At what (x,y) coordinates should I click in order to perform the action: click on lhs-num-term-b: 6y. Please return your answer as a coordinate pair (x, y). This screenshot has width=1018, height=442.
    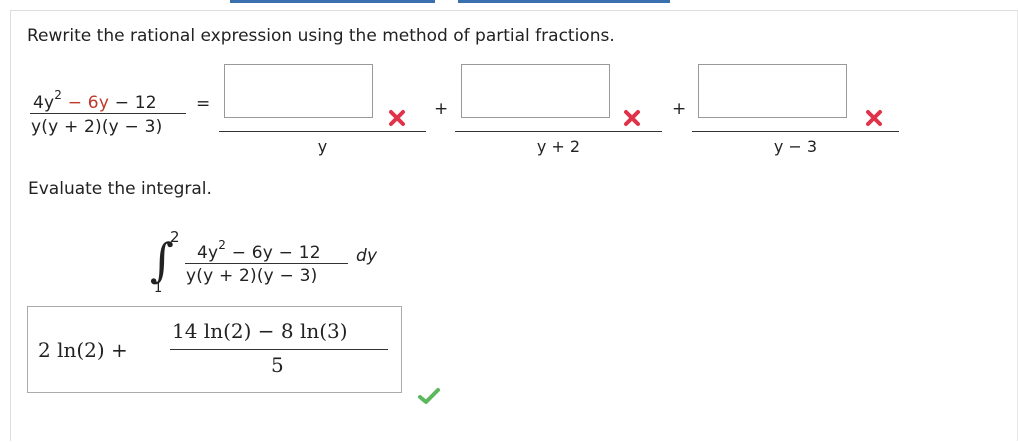
    Looking at the image, I should click on (98, 103).